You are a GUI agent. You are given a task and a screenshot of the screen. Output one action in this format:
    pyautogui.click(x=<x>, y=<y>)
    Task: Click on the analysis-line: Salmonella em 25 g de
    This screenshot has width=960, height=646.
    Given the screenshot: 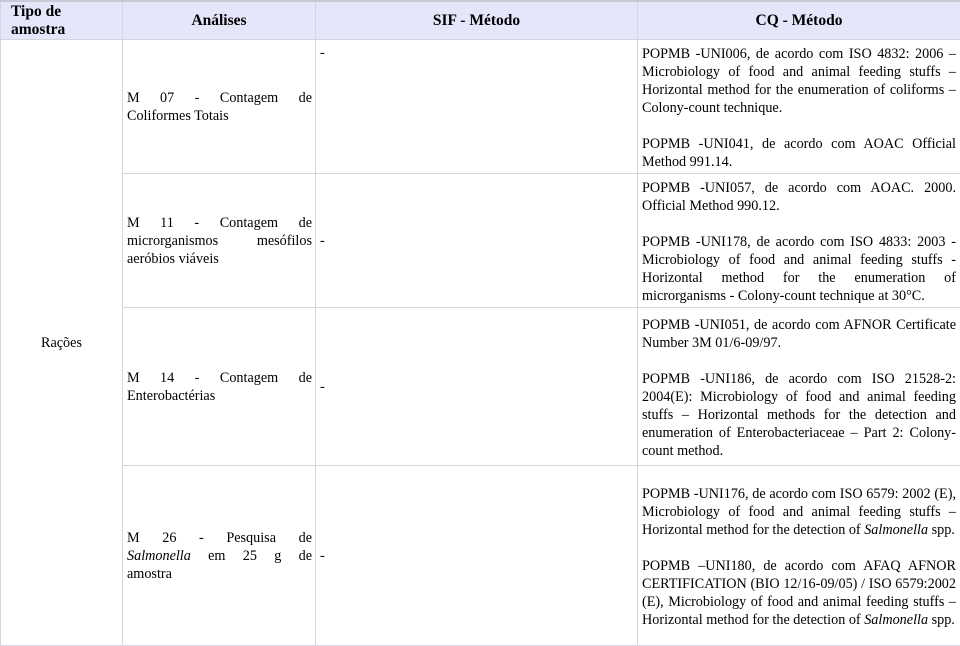 What is the action you would take?
    pyautogui.click(x=219, y=556)
    